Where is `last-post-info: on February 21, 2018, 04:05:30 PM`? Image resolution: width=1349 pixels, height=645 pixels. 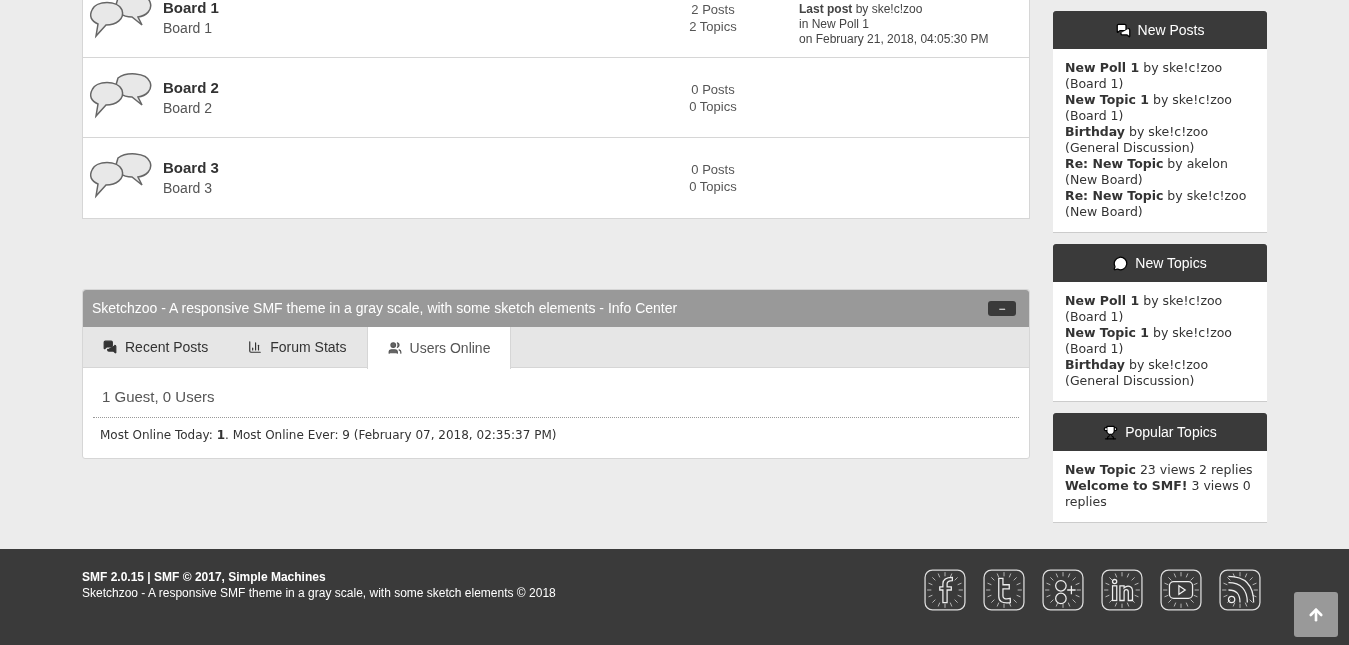
last-post-info: on February 21, 2018, 04:05:30 PM is located at coordinates (894, 39).